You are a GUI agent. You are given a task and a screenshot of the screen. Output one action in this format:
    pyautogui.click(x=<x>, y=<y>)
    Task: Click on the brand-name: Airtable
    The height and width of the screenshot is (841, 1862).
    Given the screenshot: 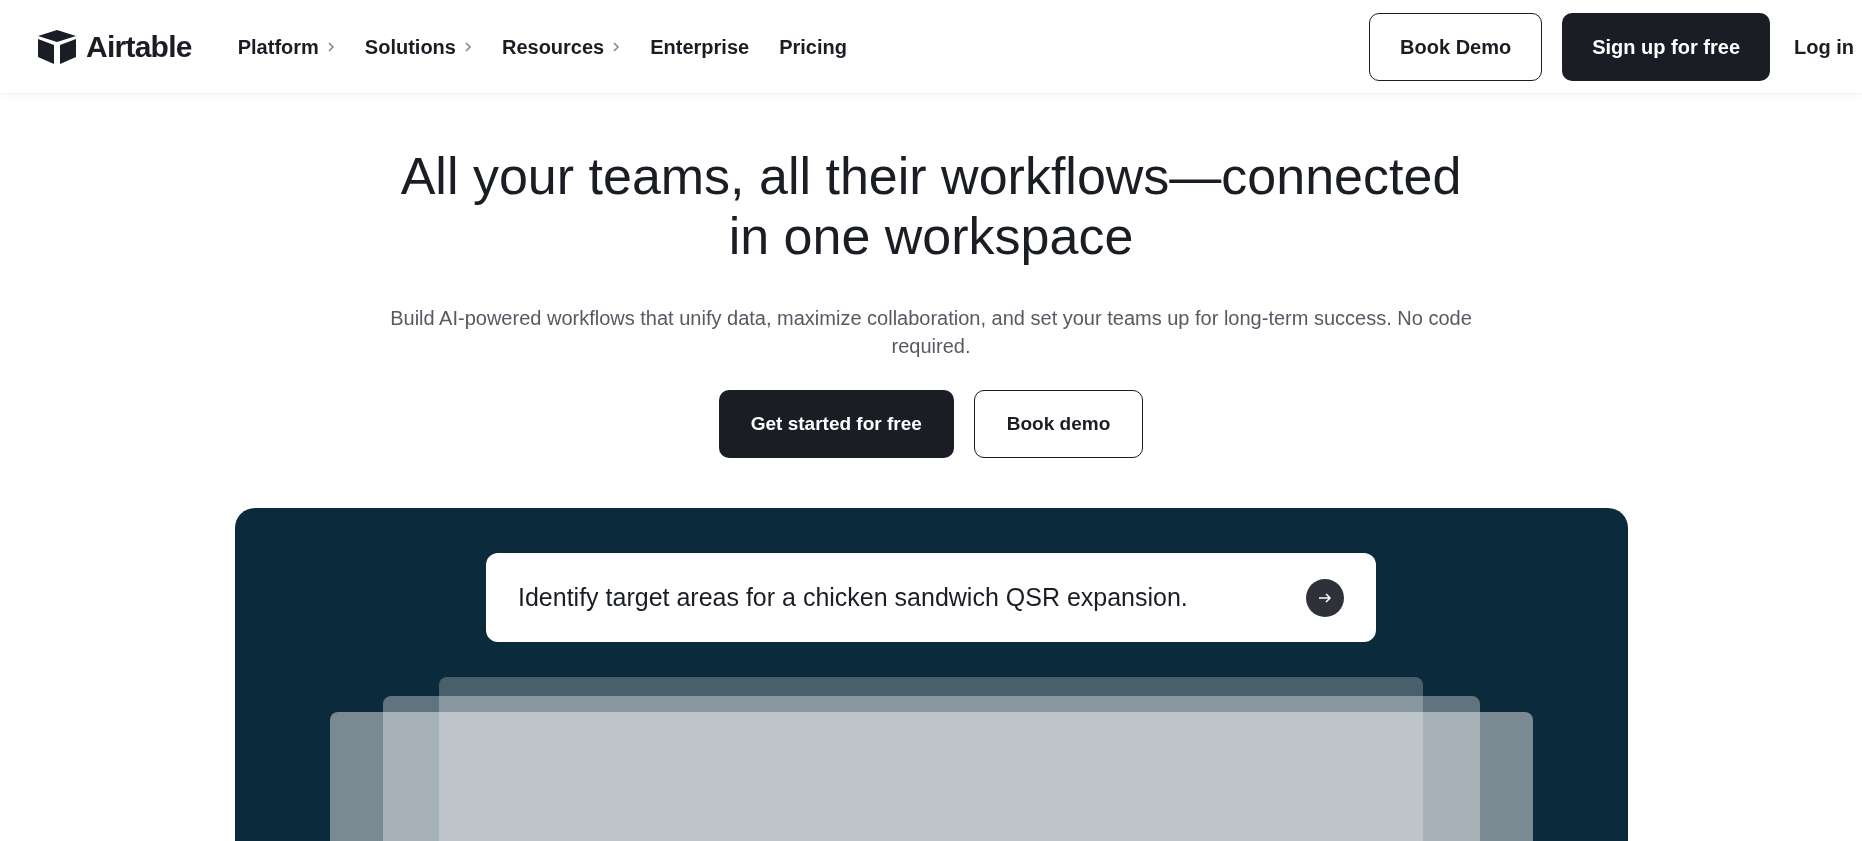 What is the action you would take?
    pyautogui.click(x=139, y=47)
    